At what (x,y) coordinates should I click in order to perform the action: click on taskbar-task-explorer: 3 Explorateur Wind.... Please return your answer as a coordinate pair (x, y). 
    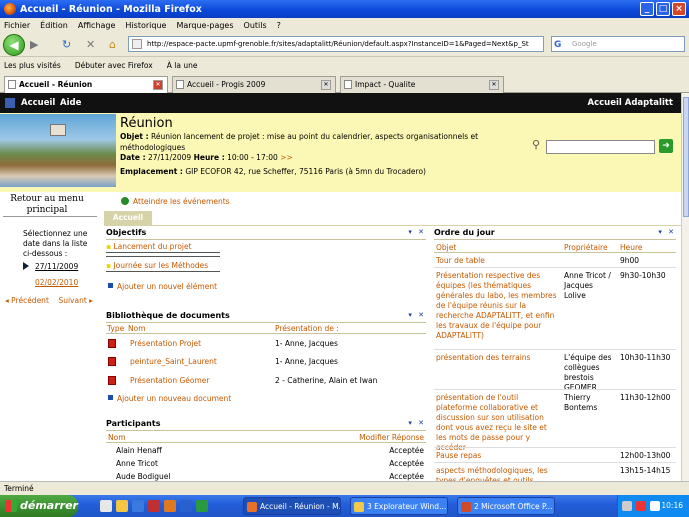
    Looking at the image, I should click on (399, 506).